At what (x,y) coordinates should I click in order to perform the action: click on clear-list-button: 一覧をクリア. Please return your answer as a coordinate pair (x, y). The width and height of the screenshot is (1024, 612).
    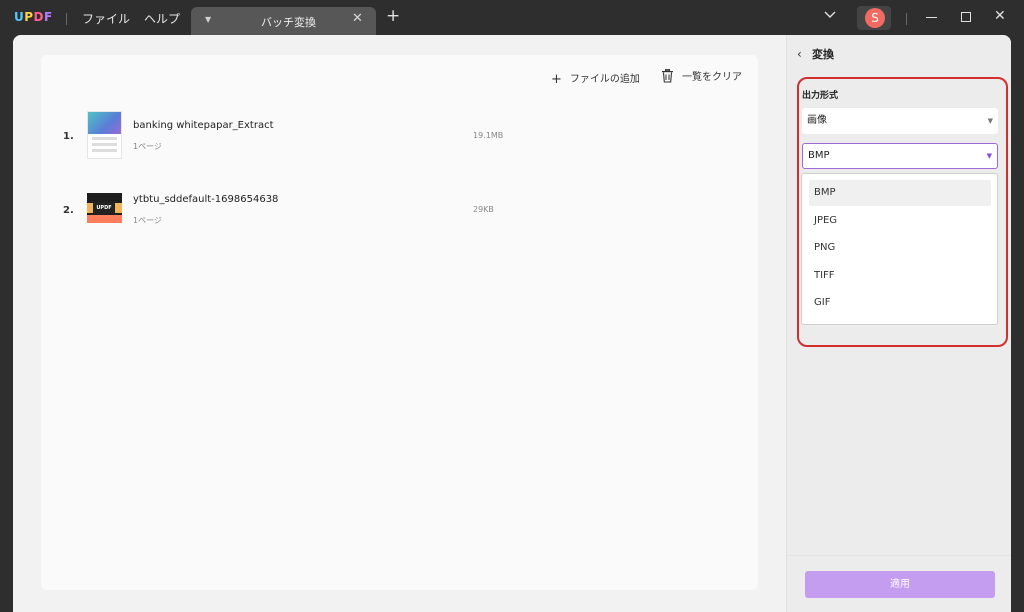
    Looking at the image, I should click on (701, 75).